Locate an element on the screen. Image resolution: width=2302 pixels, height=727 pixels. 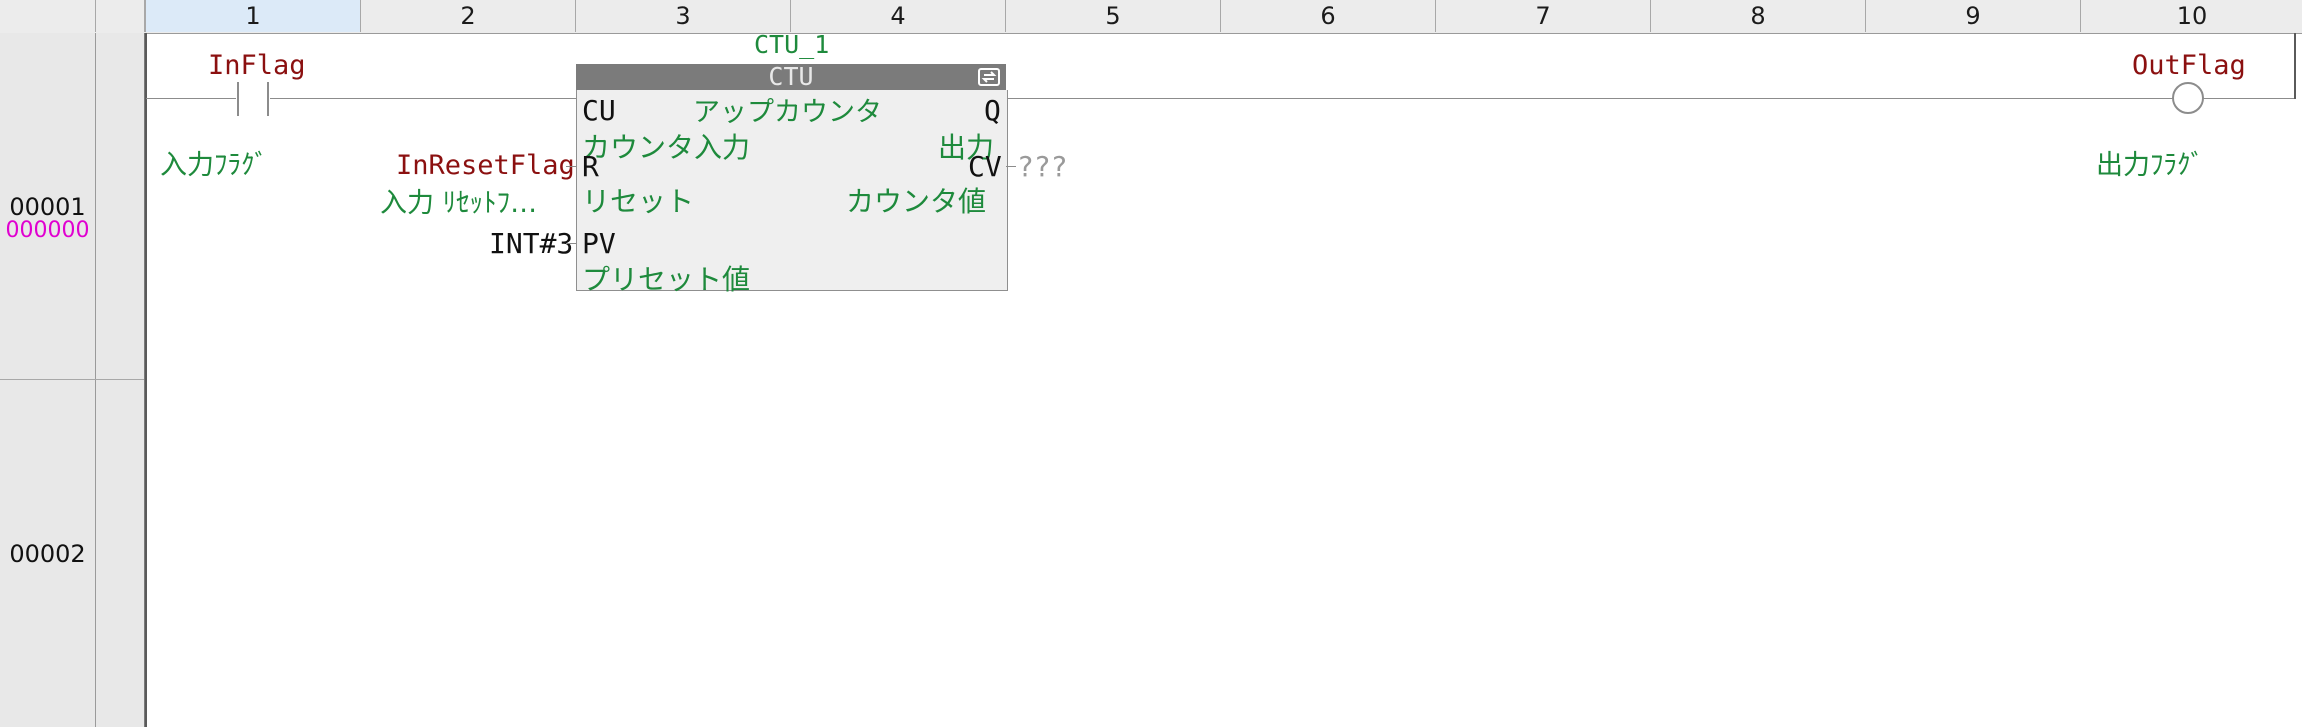
contact-comment: 入力ﾌﾗｸﾞ is located at coordinates (214, 165).